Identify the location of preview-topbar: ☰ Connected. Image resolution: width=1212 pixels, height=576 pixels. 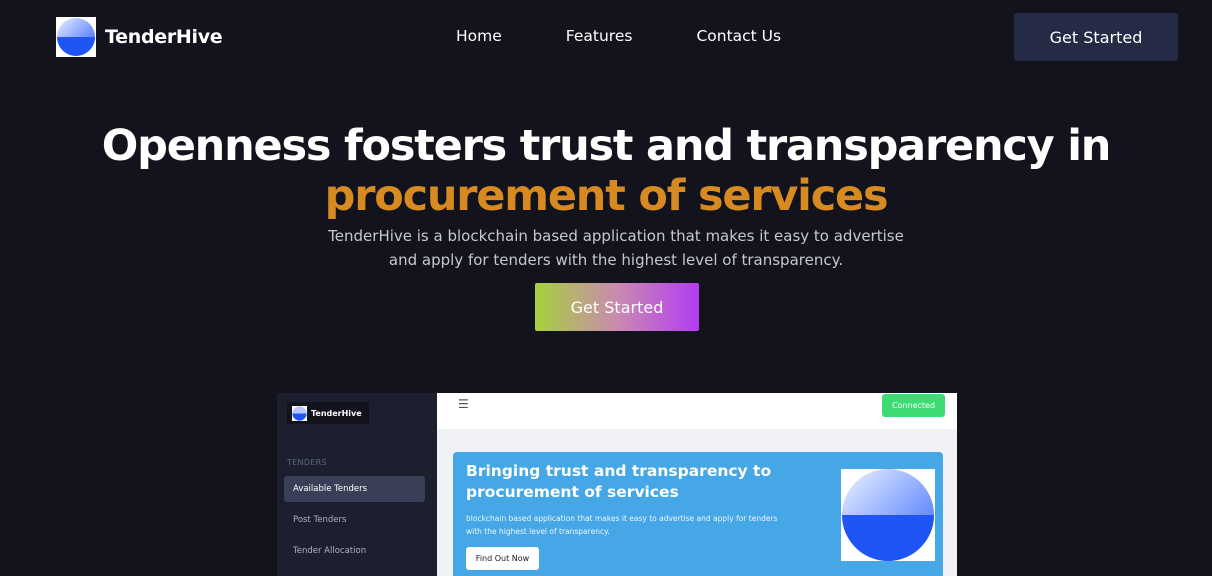
(697, 411).